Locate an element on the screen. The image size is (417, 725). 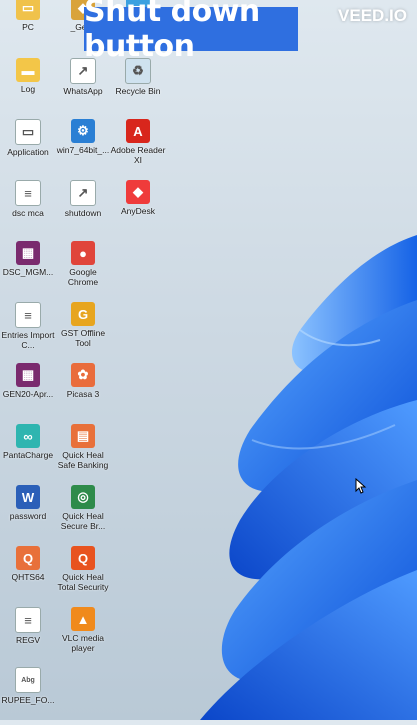
this-pc-icon: ▭ is located at coordinates (28, 10).